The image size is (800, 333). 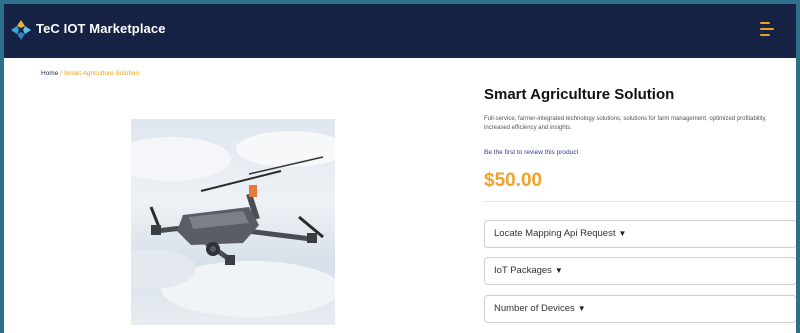 What do you see at coordinates (640, 271) in the screenshot?
I see `iot-packages-select: IoT Packages ▼` at bounding box center [640, 271].